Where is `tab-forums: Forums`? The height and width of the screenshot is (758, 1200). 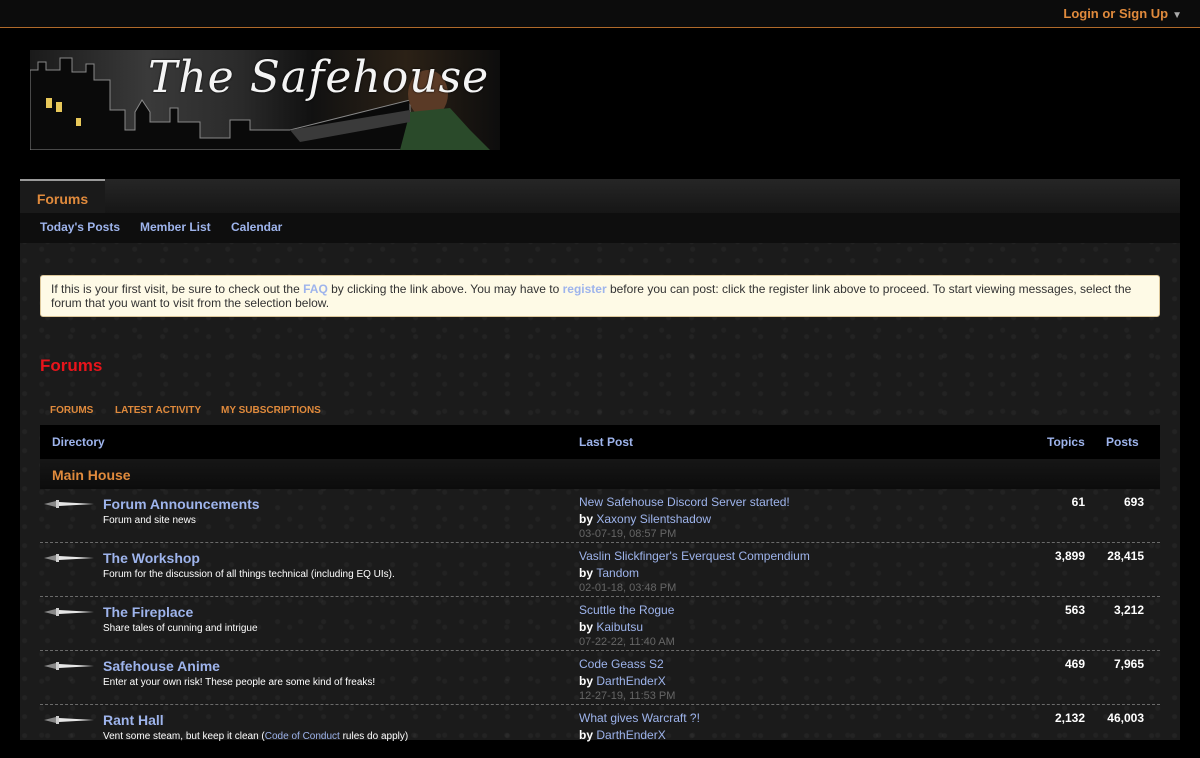 tab-forums: Forums is located at coordinates (62, 197).